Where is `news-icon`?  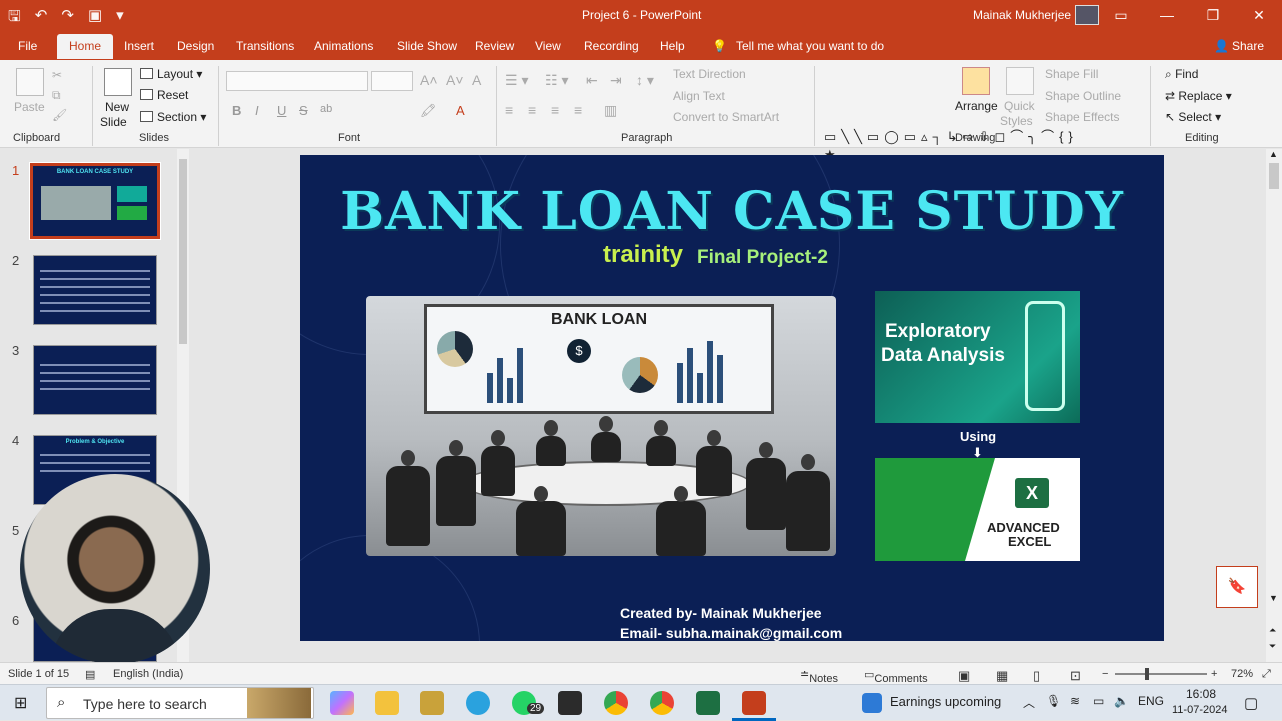
news-icon is located at coordinates (872, 703).